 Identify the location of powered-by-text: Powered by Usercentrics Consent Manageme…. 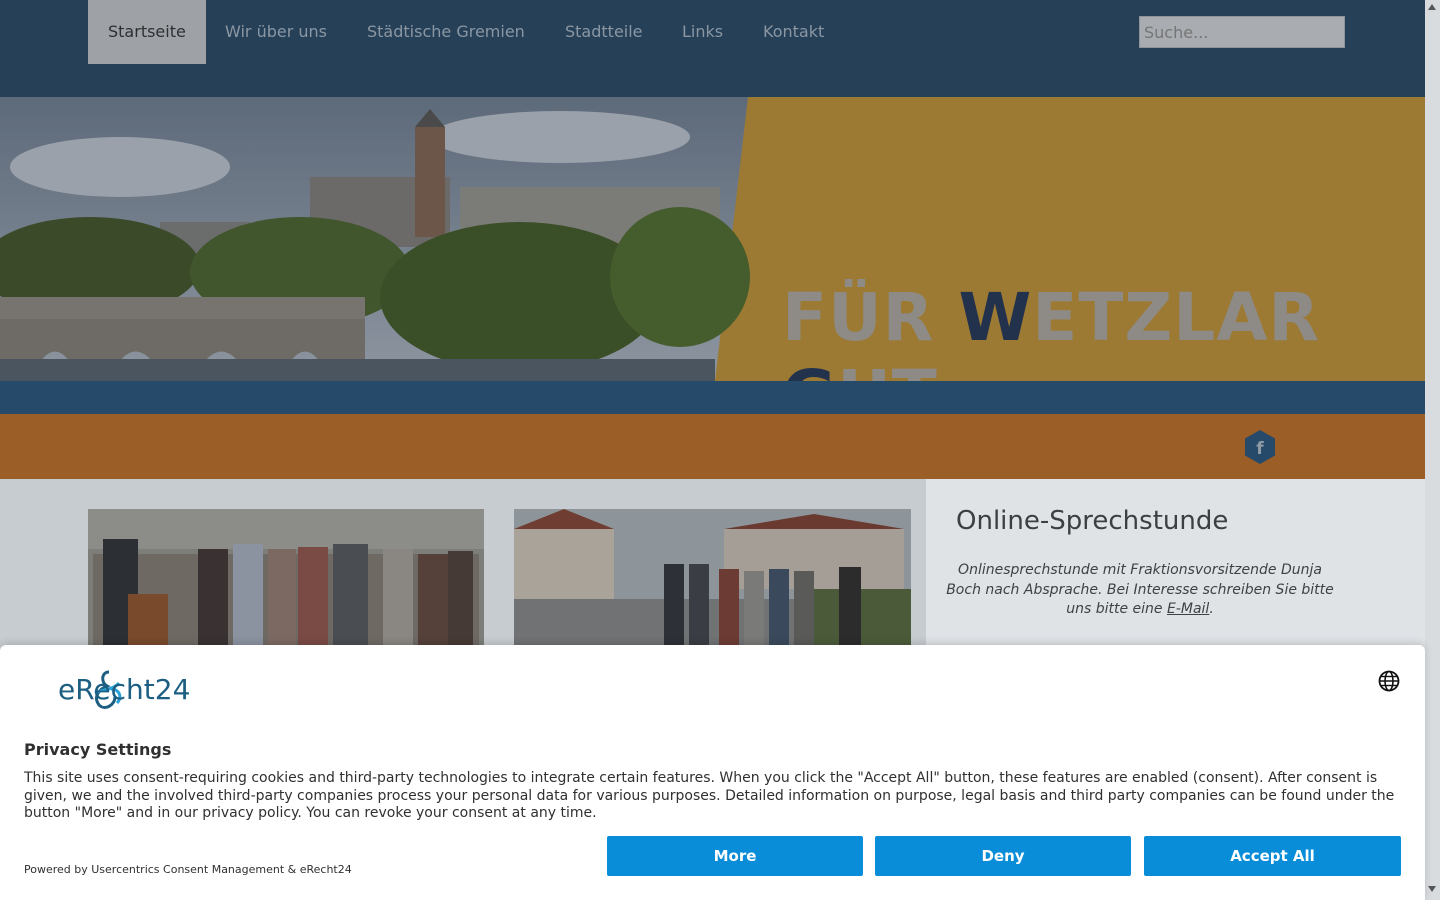
(188, 869).